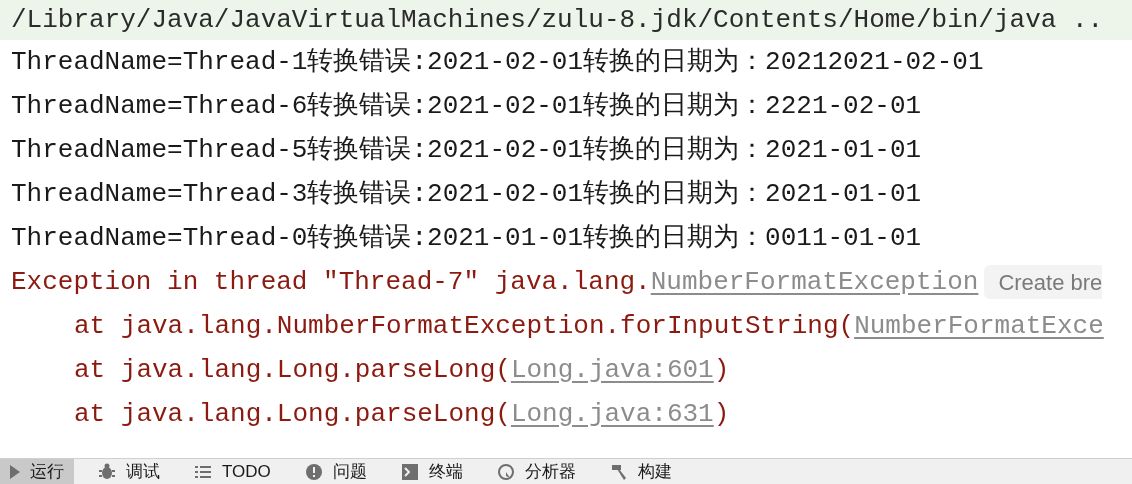  I want to click on hammer-icon, so click(618, 471).